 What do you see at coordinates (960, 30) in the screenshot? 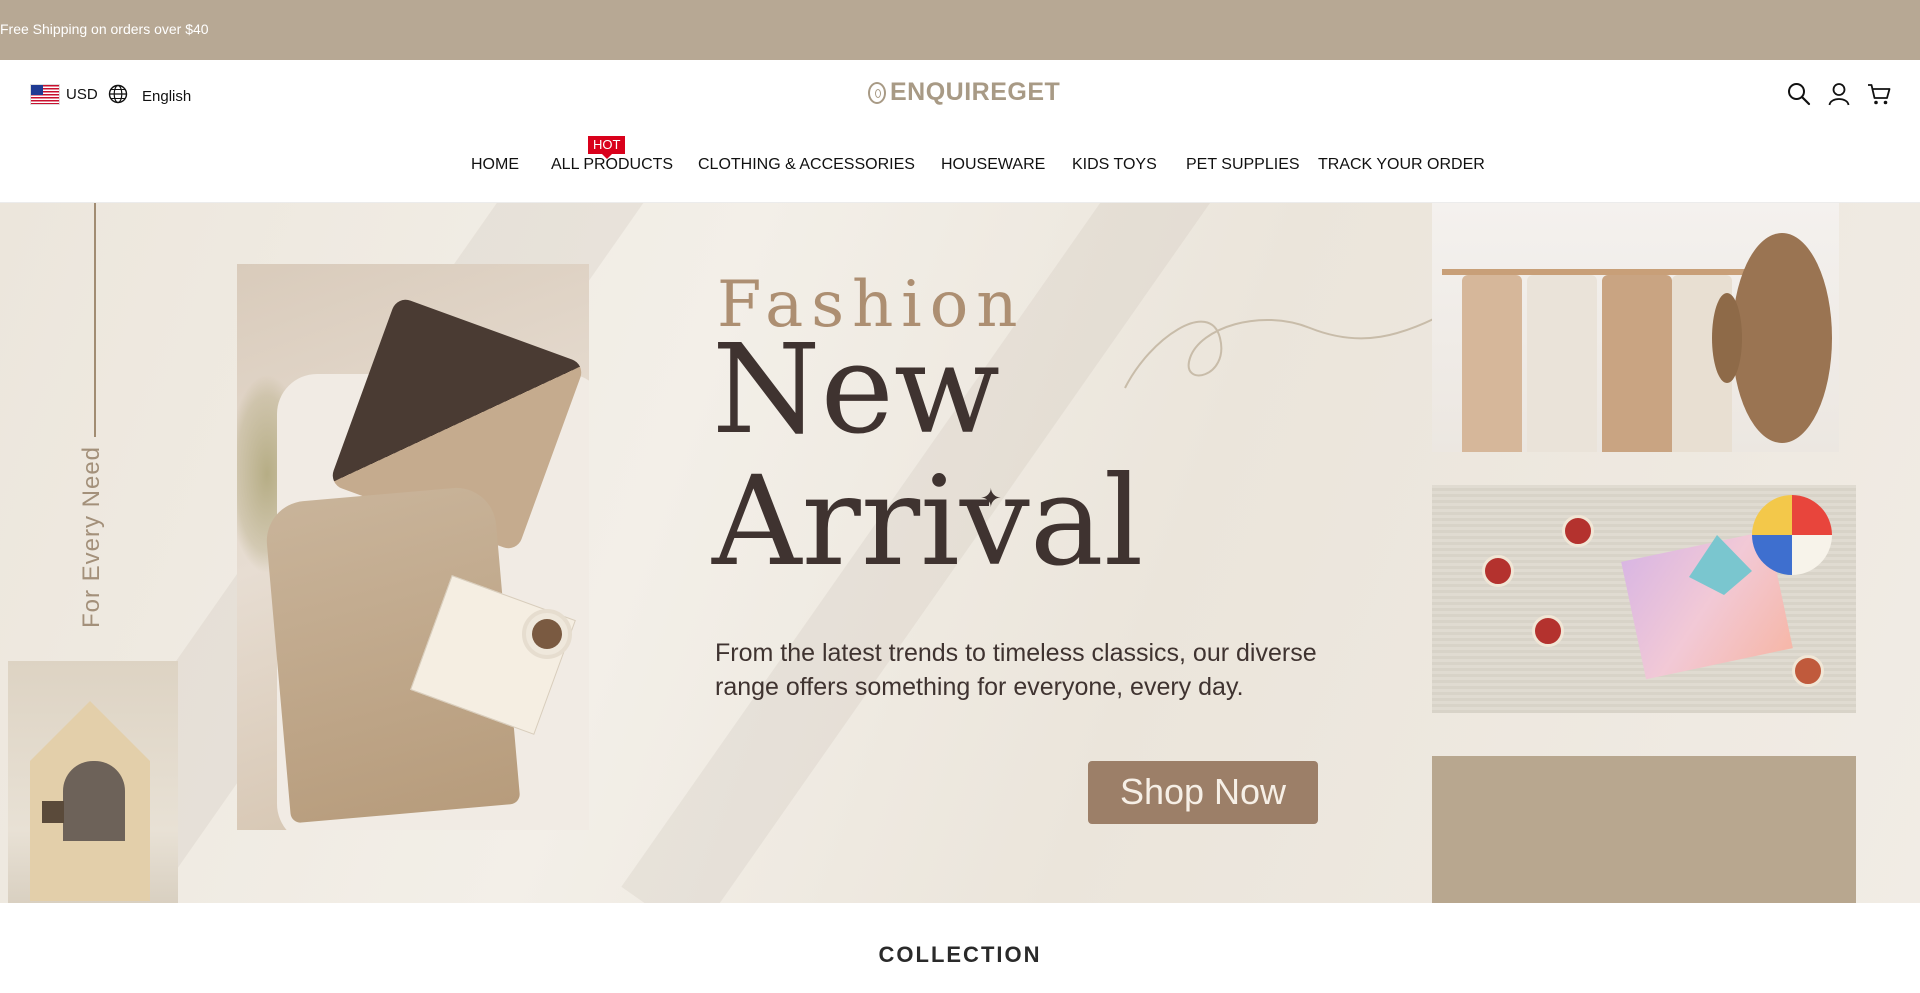
I see `announcement-bar: ⁣Free Shipping on orders over $40⁣` at bounding box center [960, 30].